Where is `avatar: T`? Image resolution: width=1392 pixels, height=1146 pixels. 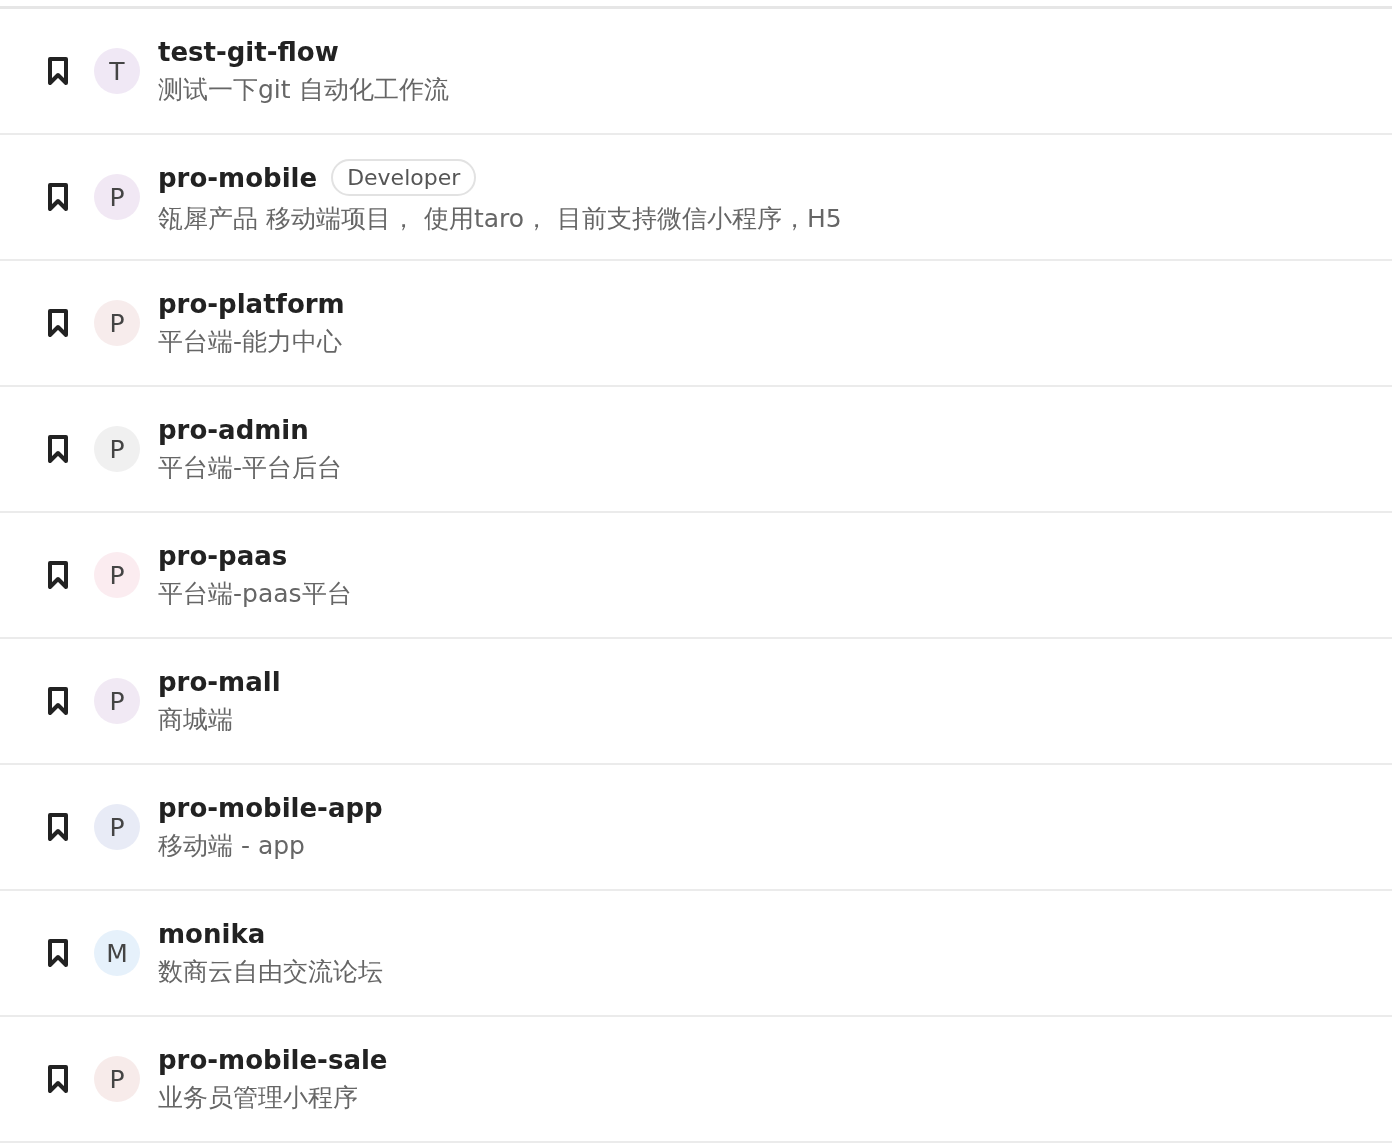 avatar: T is located at coordinates (117, 71).